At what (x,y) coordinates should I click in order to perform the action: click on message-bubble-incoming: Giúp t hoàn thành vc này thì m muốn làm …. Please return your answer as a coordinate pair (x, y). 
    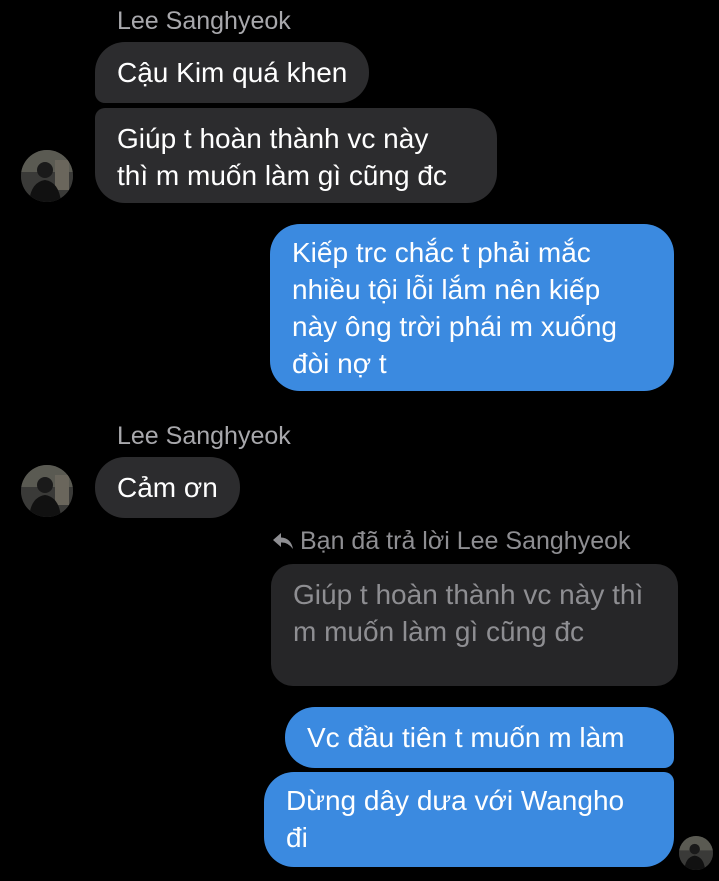
    Looking at the image, I should click on (296, 155).